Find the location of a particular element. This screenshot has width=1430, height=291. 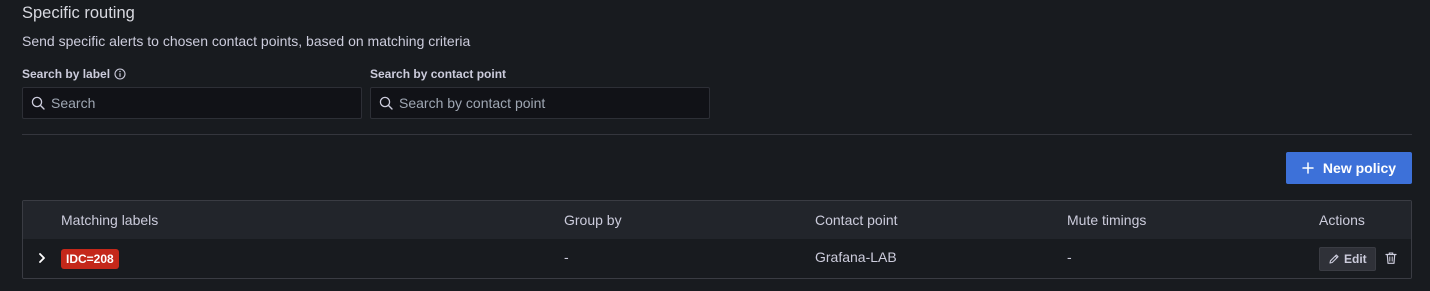

search-by-contact-point-input is located at coordinates (539, 103).